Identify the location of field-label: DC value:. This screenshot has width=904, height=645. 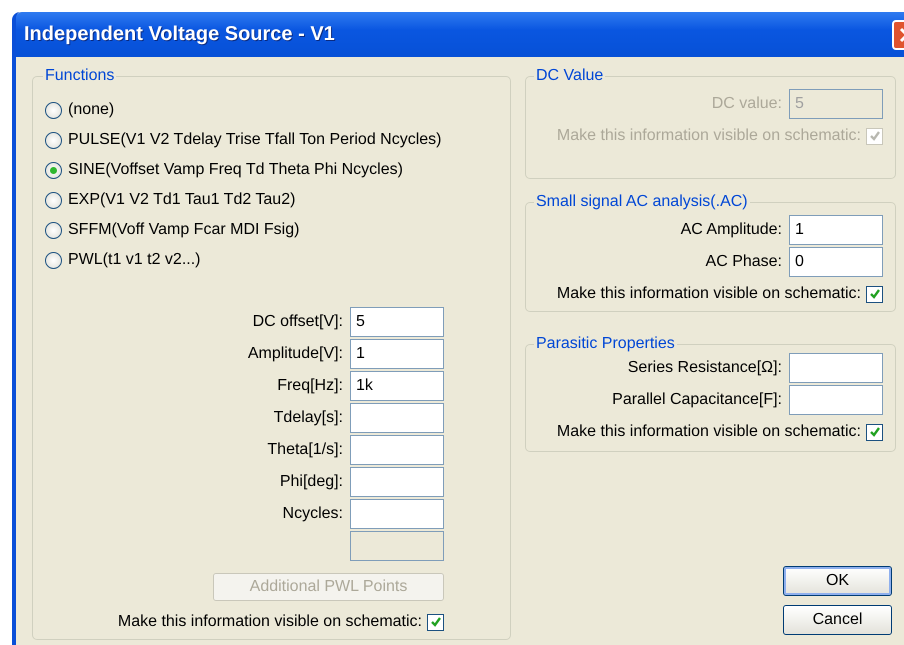
(747, 104).